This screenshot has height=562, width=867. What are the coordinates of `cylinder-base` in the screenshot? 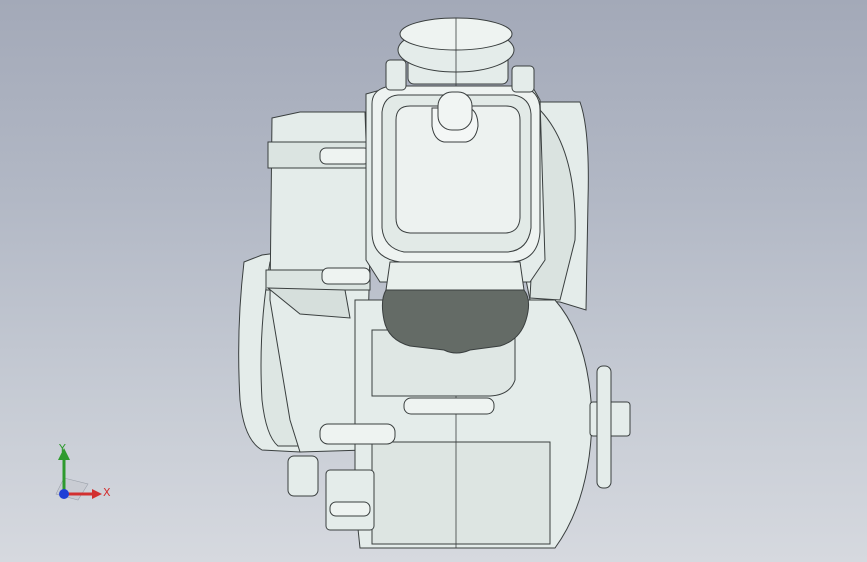 It's located at (455, 276).